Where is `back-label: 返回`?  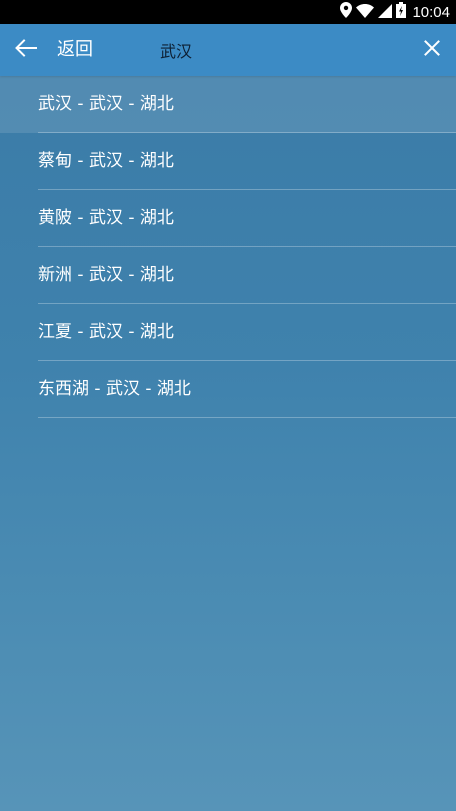
back-label: 返回 is located at coordinates (75, 50).